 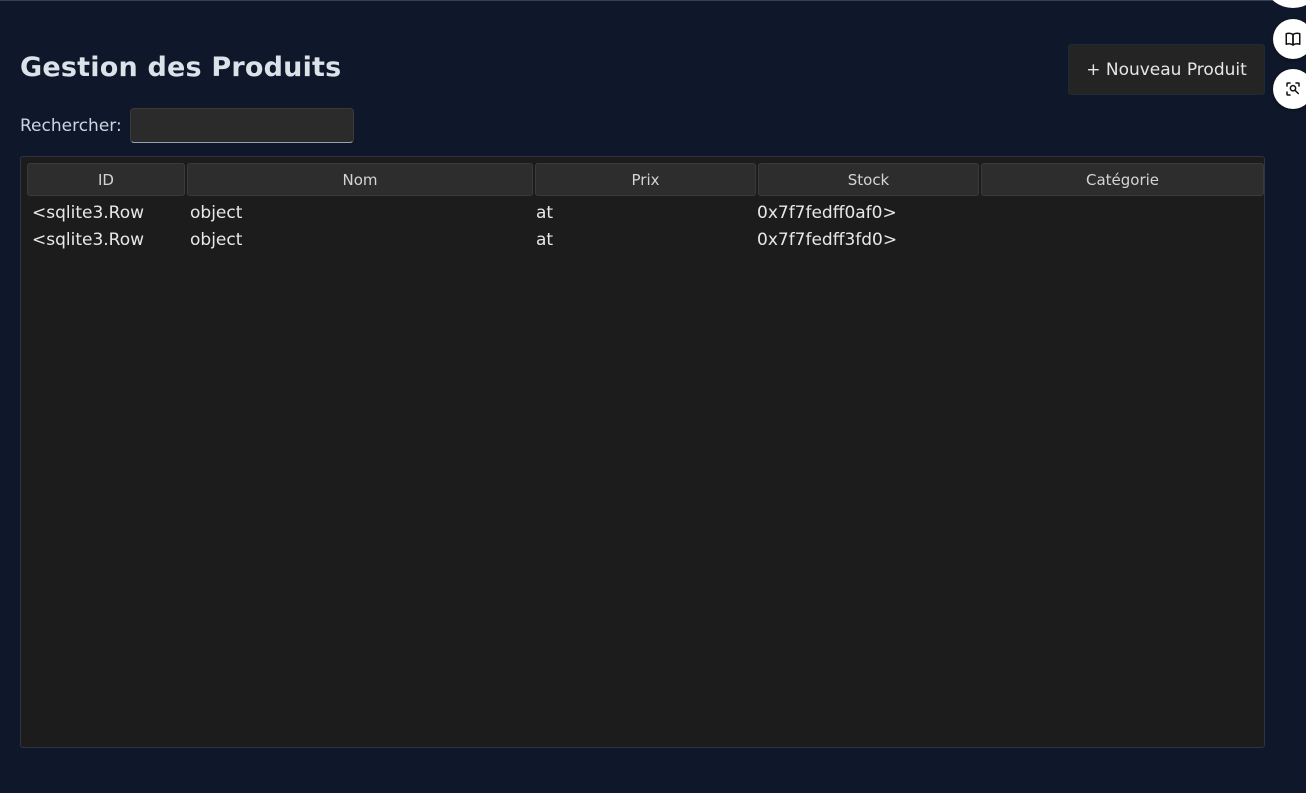 What do you see at coordinates (641, 212) in the screenshot?
I see `table-row: <sqlite3.Row object at 0x7f7fedff0af0>` at bounding box center [641, 212].